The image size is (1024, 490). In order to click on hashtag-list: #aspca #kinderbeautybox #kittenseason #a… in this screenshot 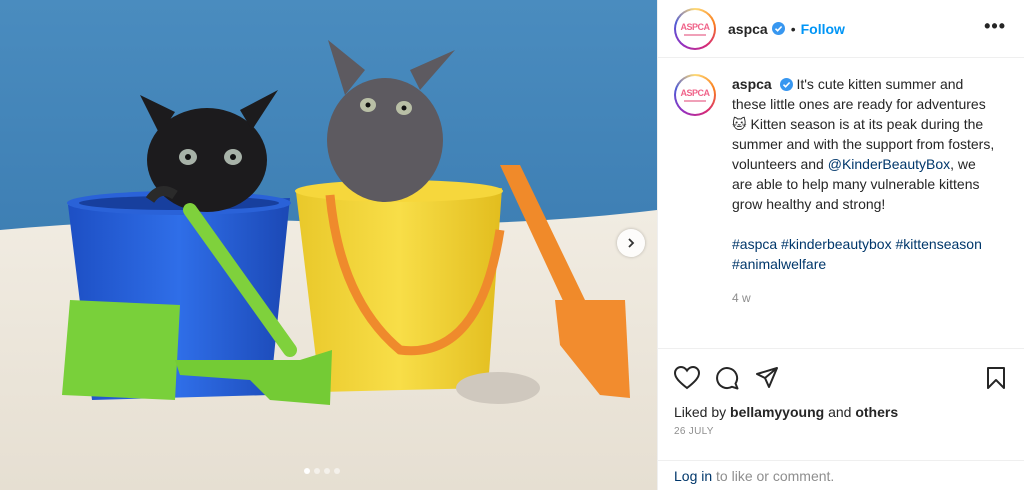, I will do `click(865, 254)`.